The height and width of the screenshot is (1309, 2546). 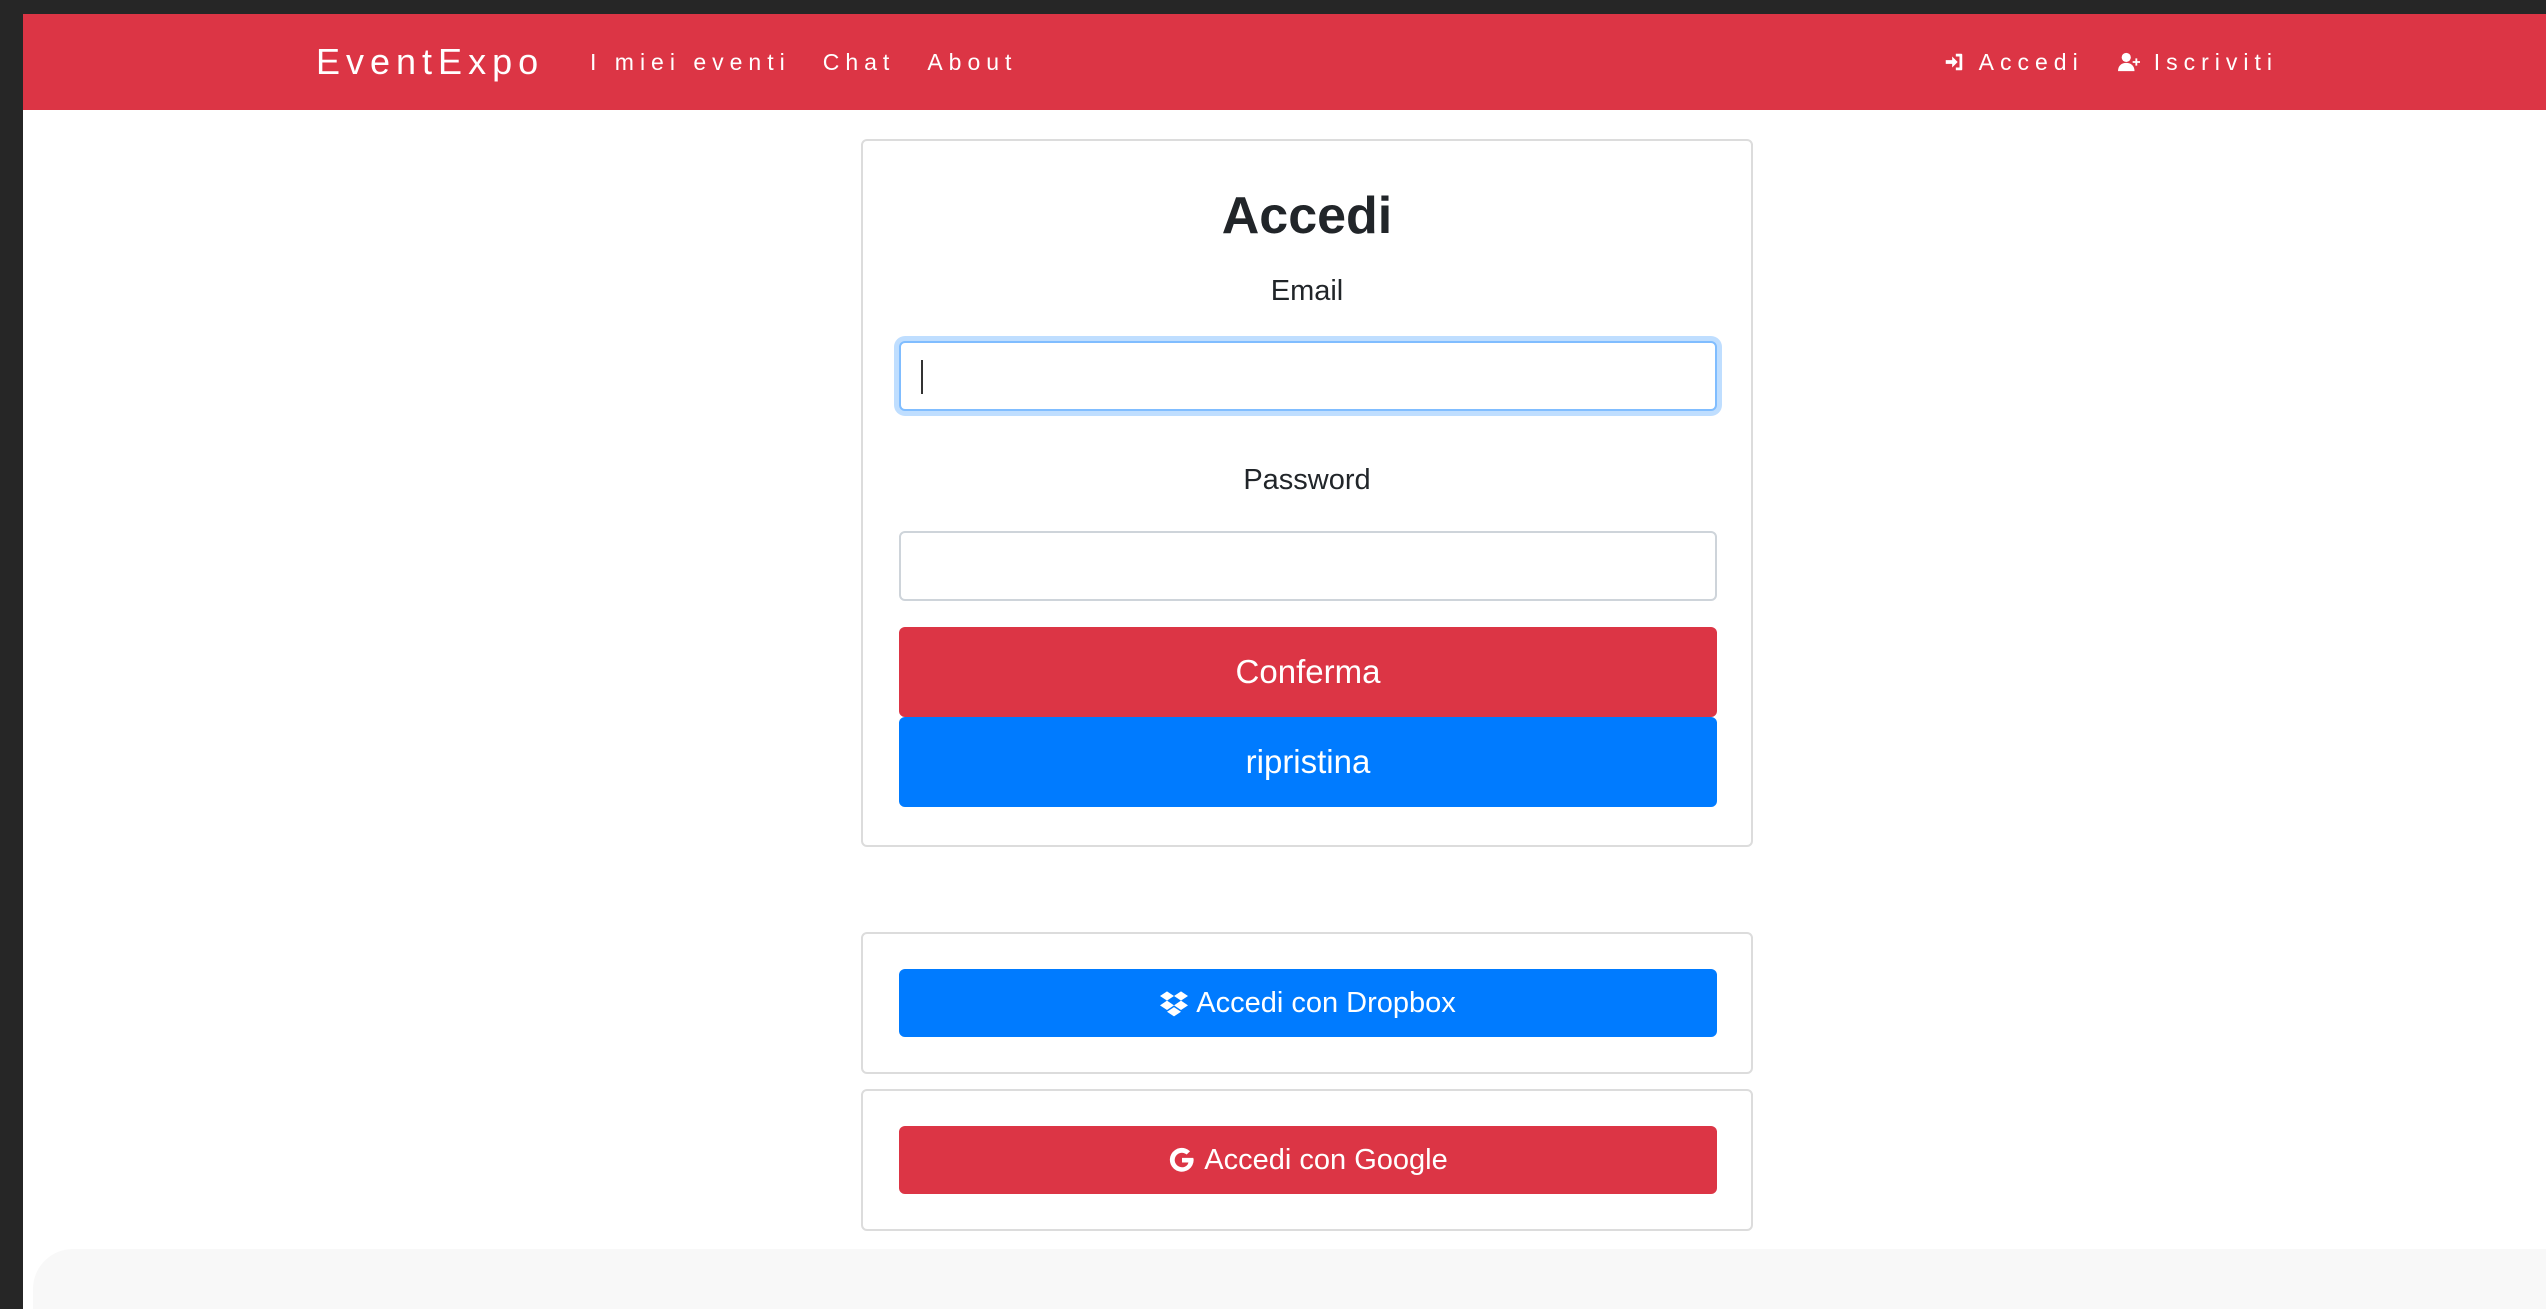 What do you see at coordinates (1308, 376) in the screenshot?
I see `email-input` at bounding box center [1308, 376].